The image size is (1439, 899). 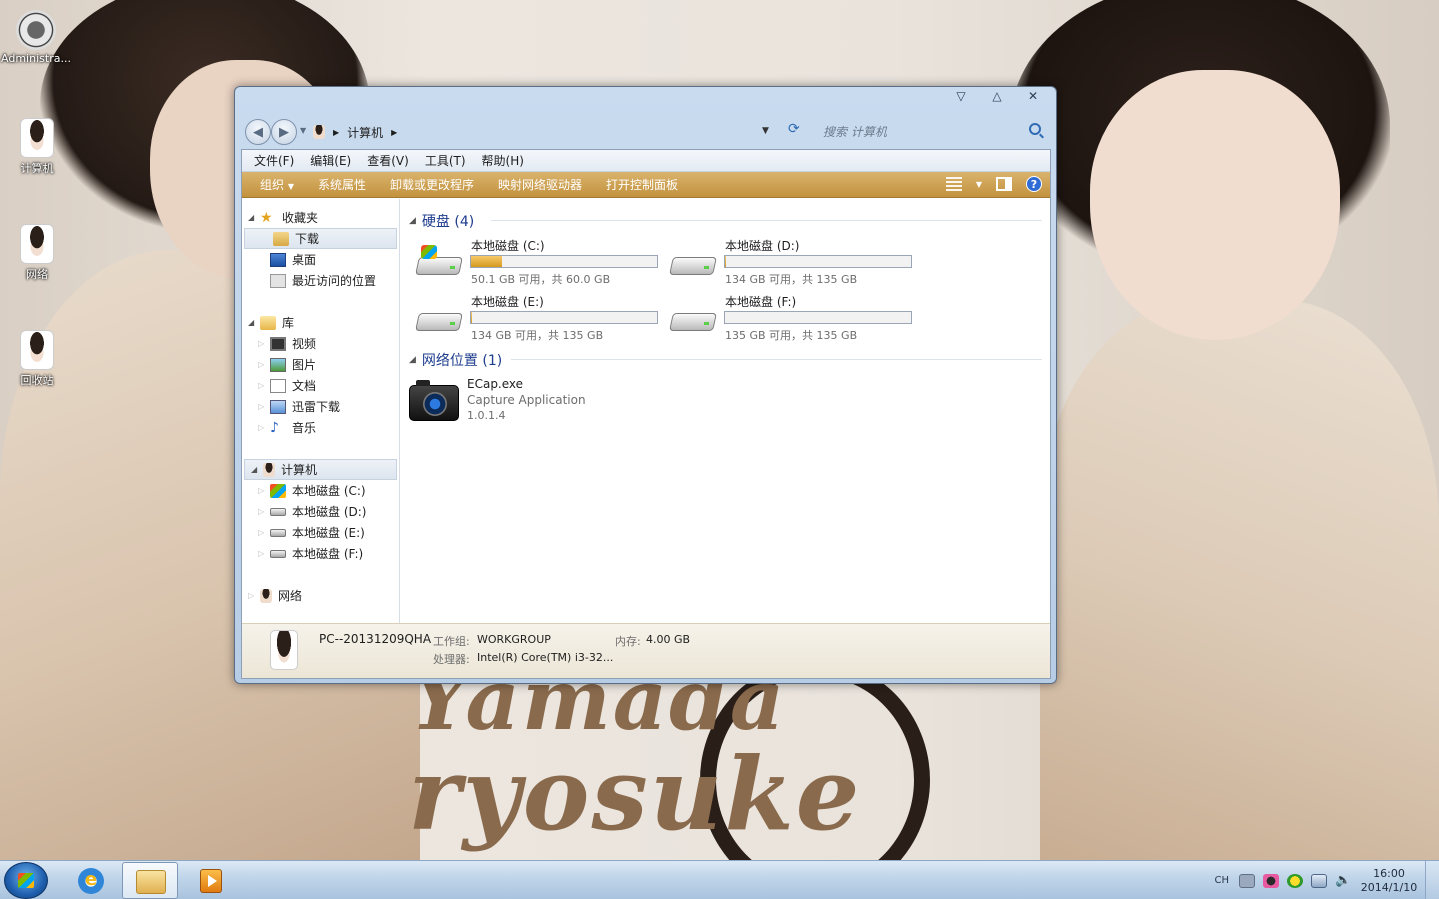 I want to click on nav-item-documents: ▷ 文档, so click(x=320, y=385).